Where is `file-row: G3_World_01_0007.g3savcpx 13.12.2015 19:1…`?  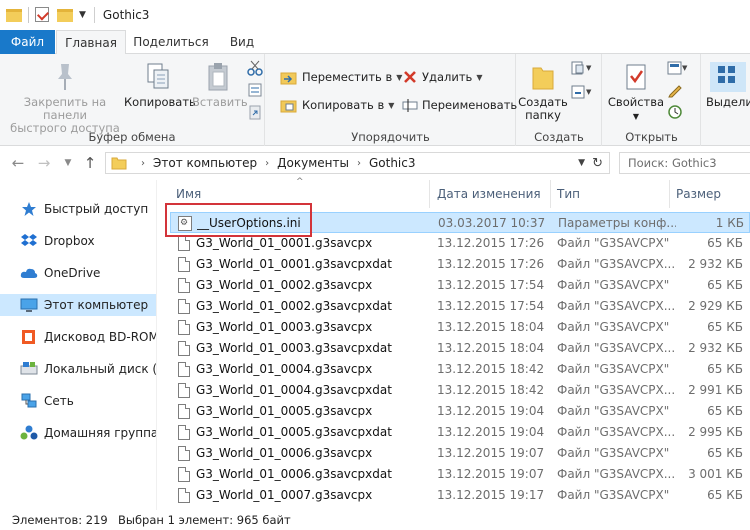 file-row: G3_World_01_0007.g3savcpx 13.12.2015 19:1… is located at coordinates (460, 495).